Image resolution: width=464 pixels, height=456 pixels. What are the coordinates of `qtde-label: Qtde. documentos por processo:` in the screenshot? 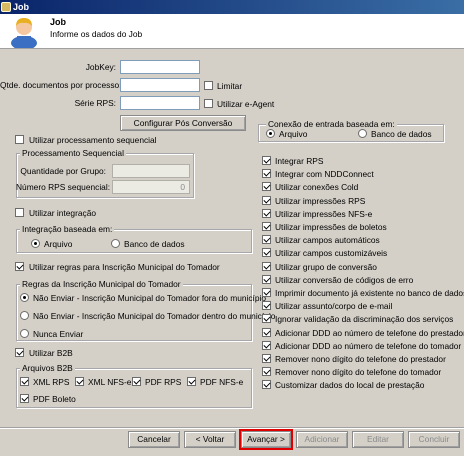 It's located at (61, 85).